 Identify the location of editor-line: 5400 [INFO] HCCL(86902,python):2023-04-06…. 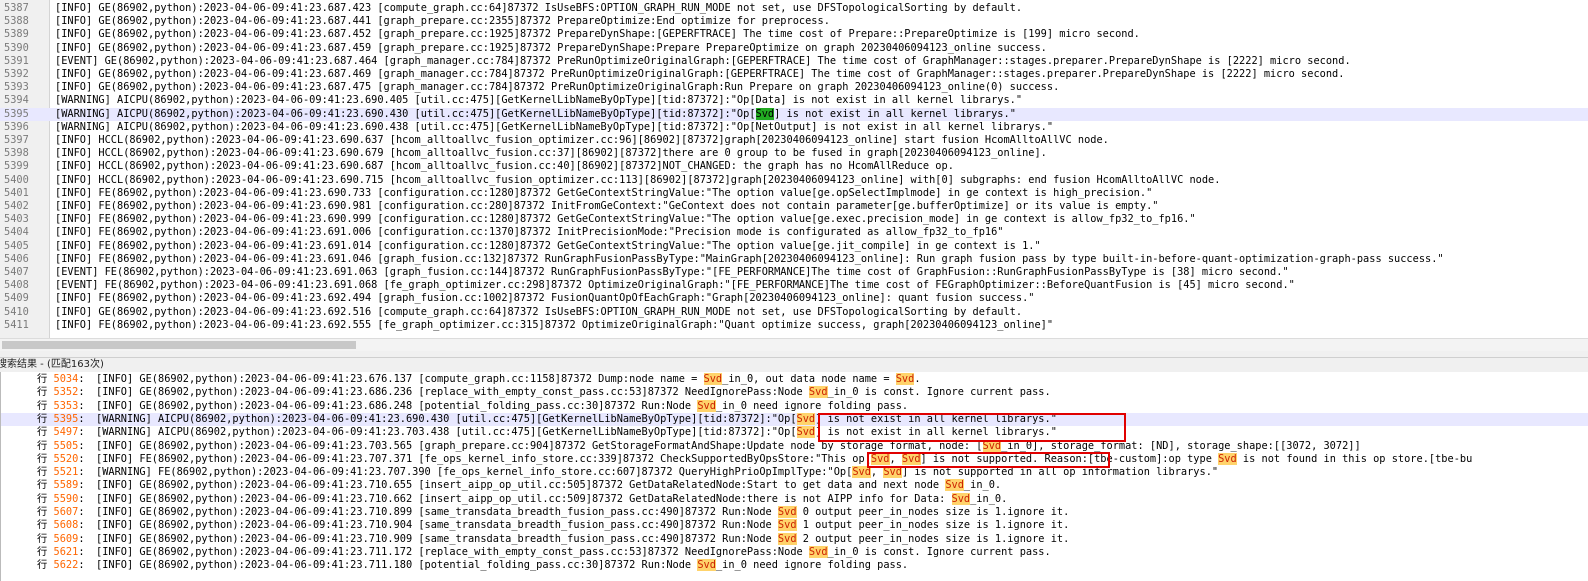
(794, 180).